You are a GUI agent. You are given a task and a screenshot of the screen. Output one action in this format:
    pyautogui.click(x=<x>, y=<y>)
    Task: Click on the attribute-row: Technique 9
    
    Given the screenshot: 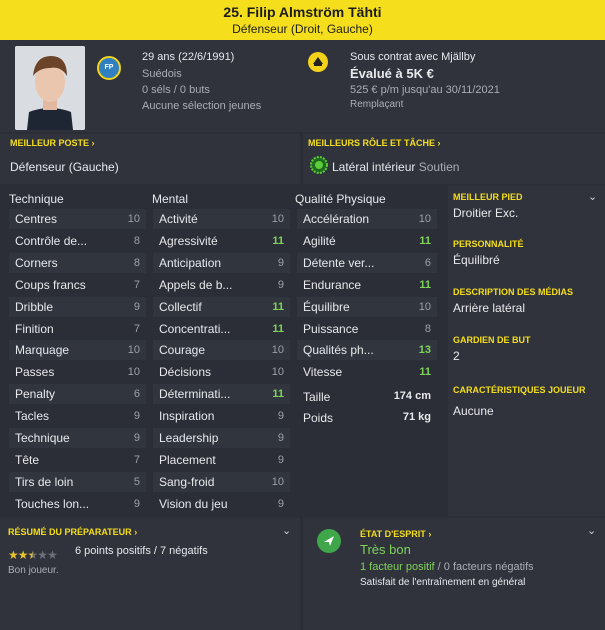 What is the action you would take?
    pyautogui.click(x=77, y=438)
    